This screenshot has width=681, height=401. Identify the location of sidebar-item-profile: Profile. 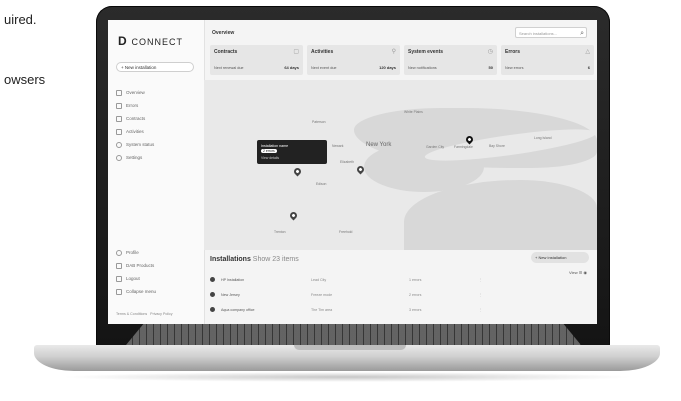
(136, 252).